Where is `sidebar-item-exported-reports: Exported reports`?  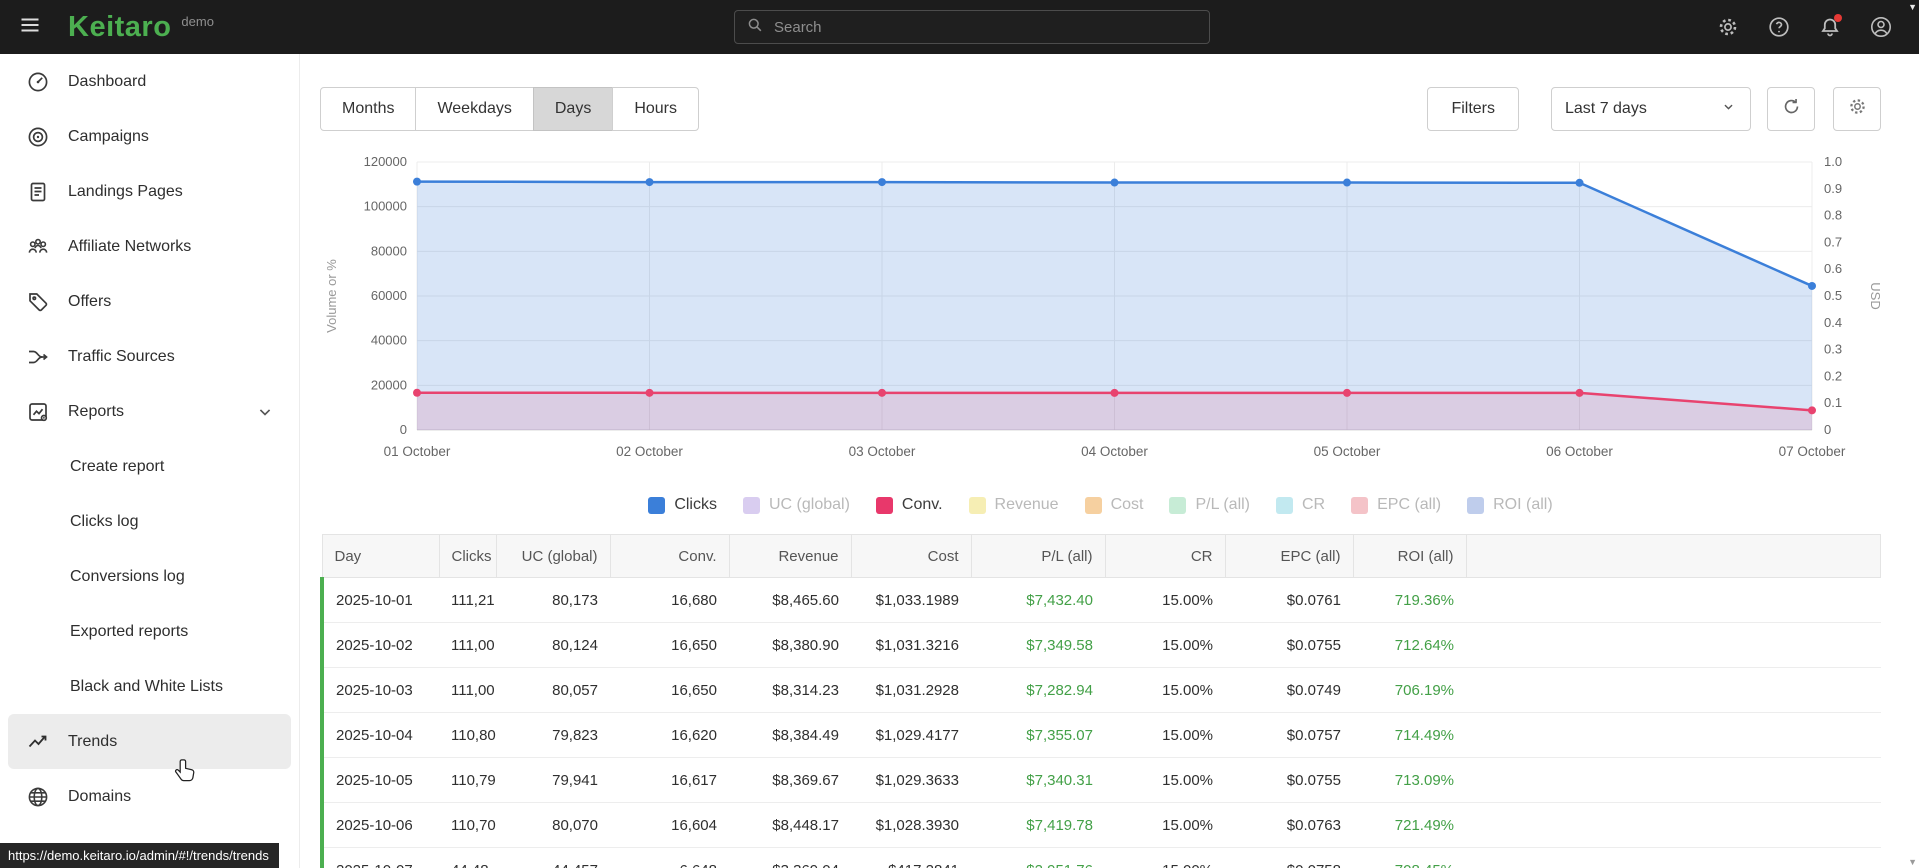 sidebar-item-exported-reports: Exported reports is located at coordinates (149, 631).